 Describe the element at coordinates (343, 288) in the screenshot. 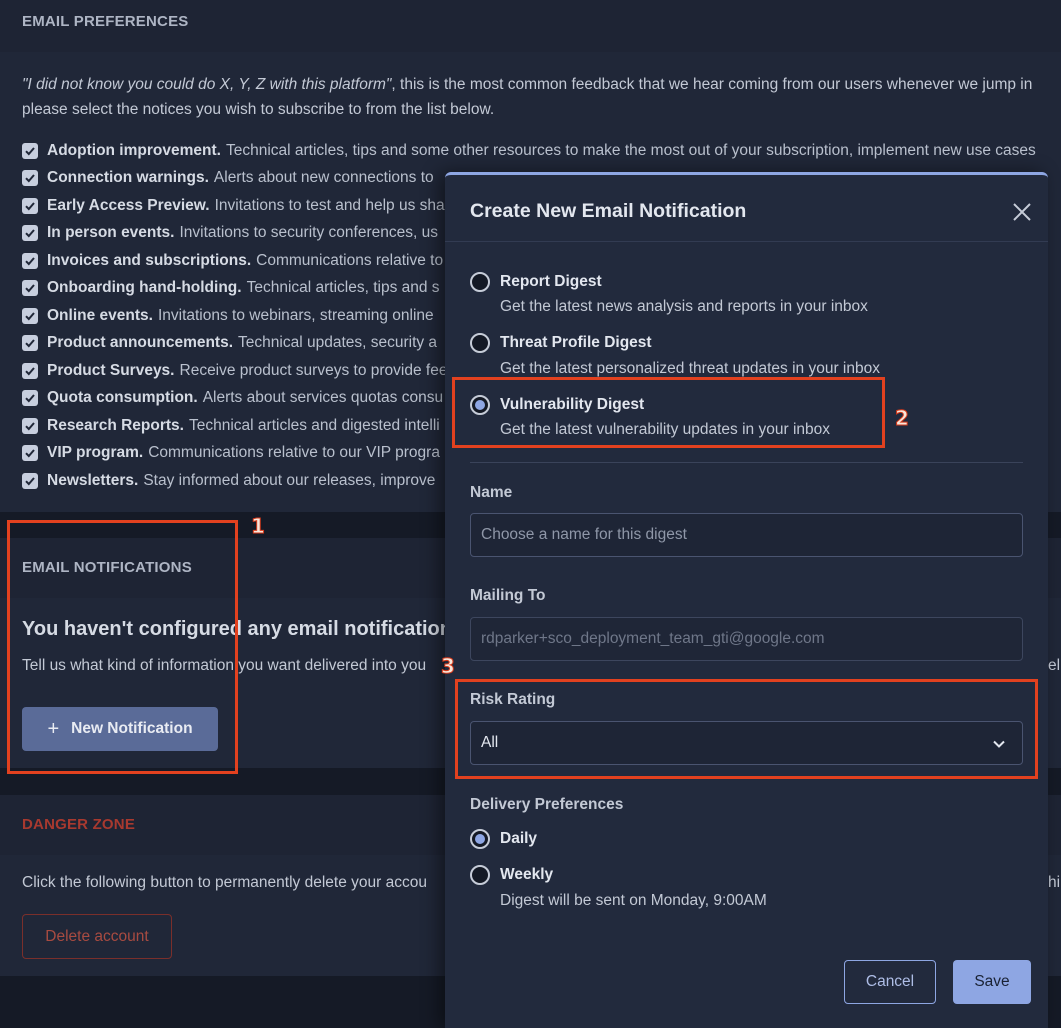

I see `preference-desc: Technical articles, tips and s` at that location.